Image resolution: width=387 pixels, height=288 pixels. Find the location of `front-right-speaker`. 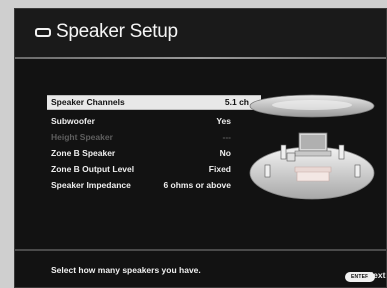

front-right-speaker is located at coordinates (341, 152).